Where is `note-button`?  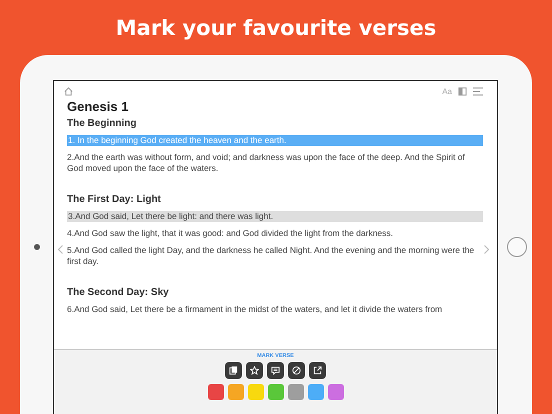
note-button is located at coordinates (275, 370).